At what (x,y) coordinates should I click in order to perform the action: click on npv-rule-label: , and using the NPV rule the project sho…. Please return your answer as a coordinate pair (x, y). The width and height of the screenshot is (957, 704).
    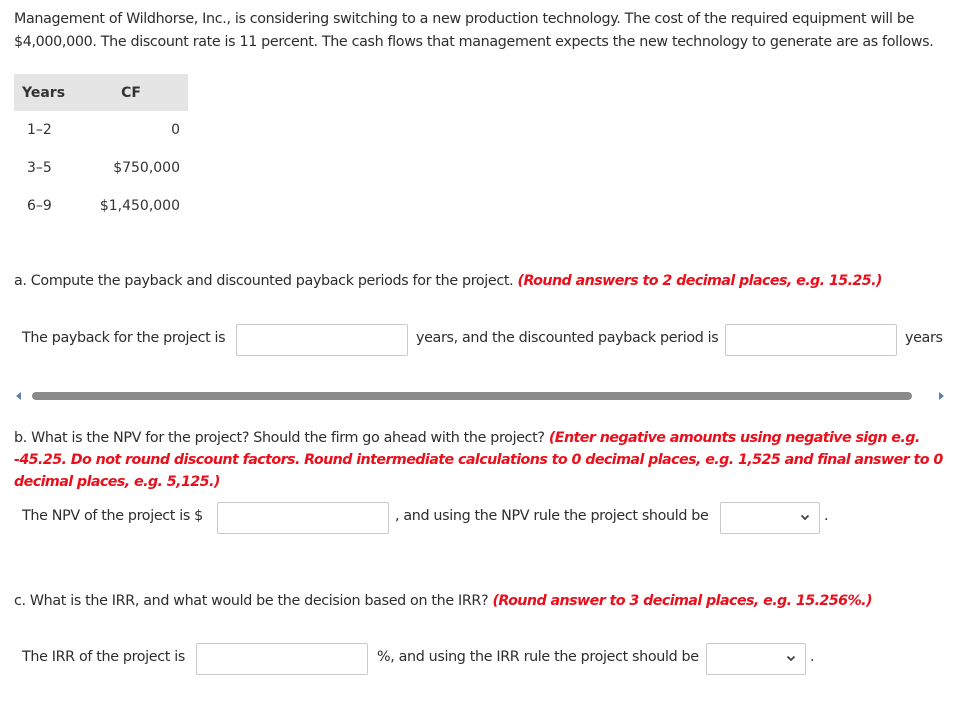
    Looking at the image, I should click on (552, 516).